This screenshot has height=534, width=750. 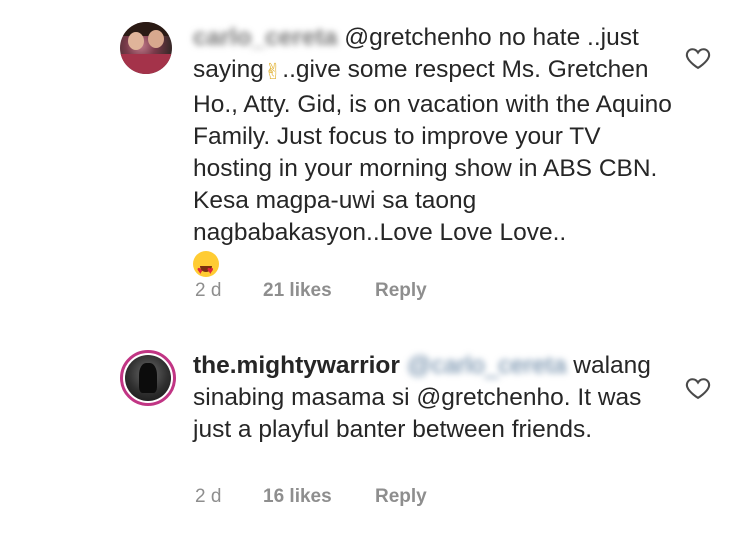 What do you see at coordinates (319, 497) in the screenshot?
I see `likes-count: 16 likes` at bounding box center [319, 497].